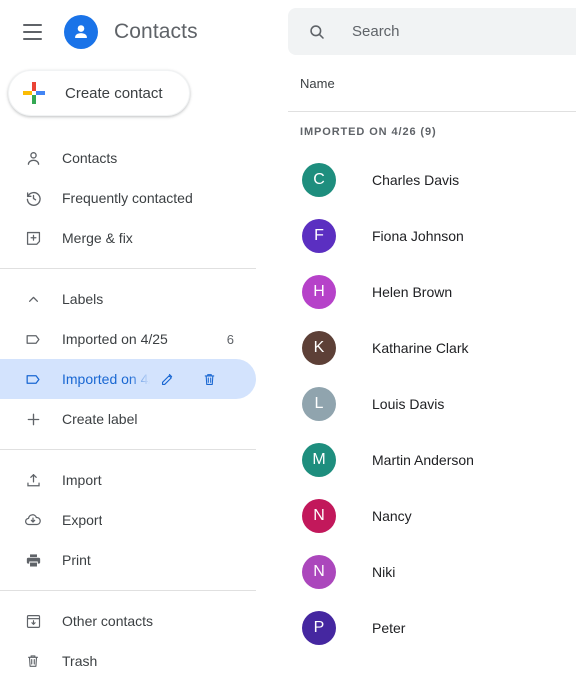 This screenshot has height=700, width=576. Describe the element at coordinates (420, 348) in the screenshot. I see `contact-name: Katharine Clark` at that location.